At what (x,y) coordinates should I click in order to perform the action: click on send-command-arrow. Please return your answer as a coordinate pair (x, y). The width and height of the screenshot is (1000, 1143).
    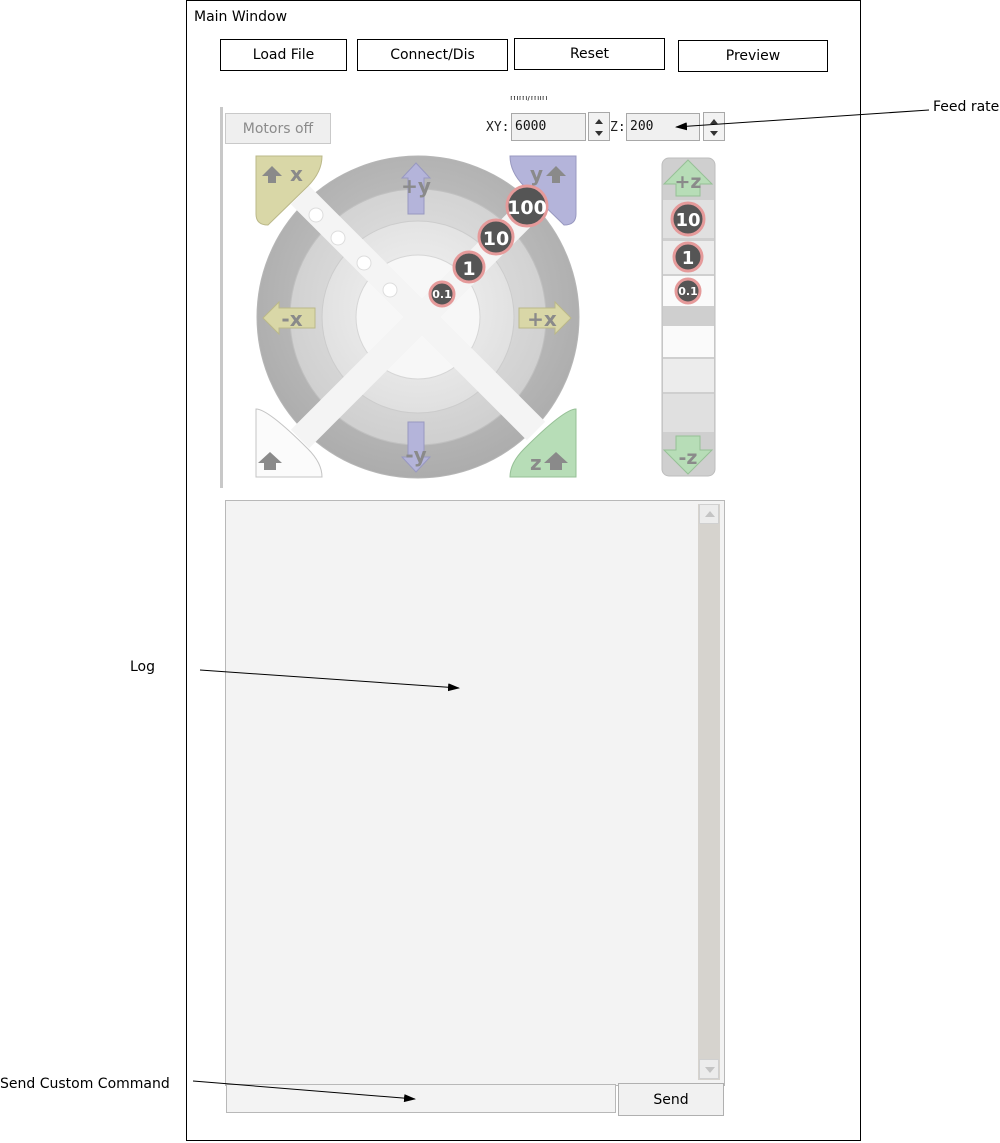
    Looking at the image, I should click on (304, 1091).